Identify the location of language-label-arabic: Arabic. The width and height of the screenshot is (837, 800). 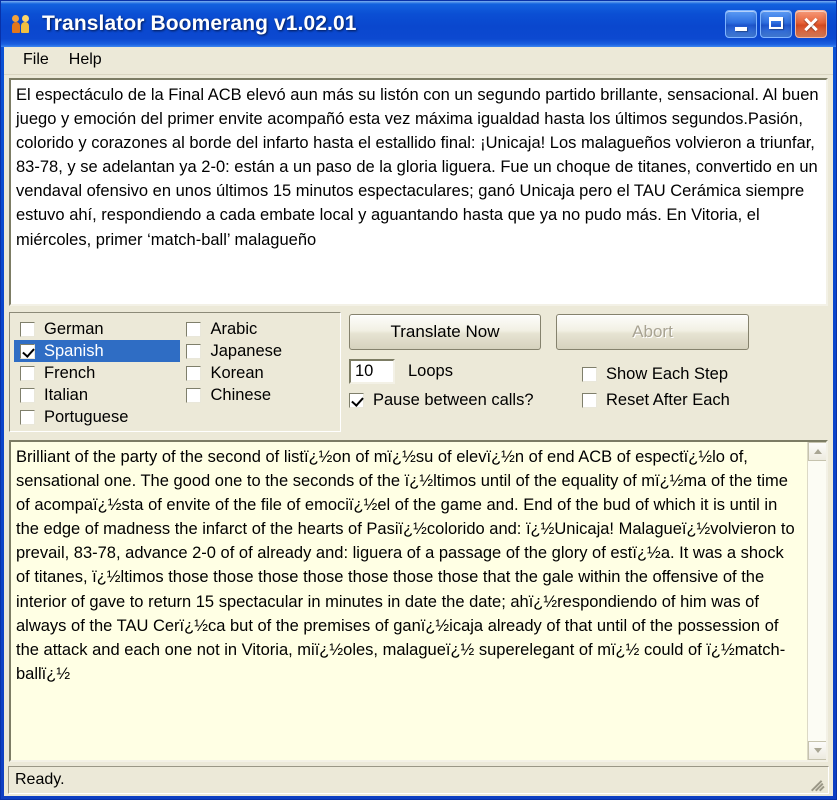
(234, 328).